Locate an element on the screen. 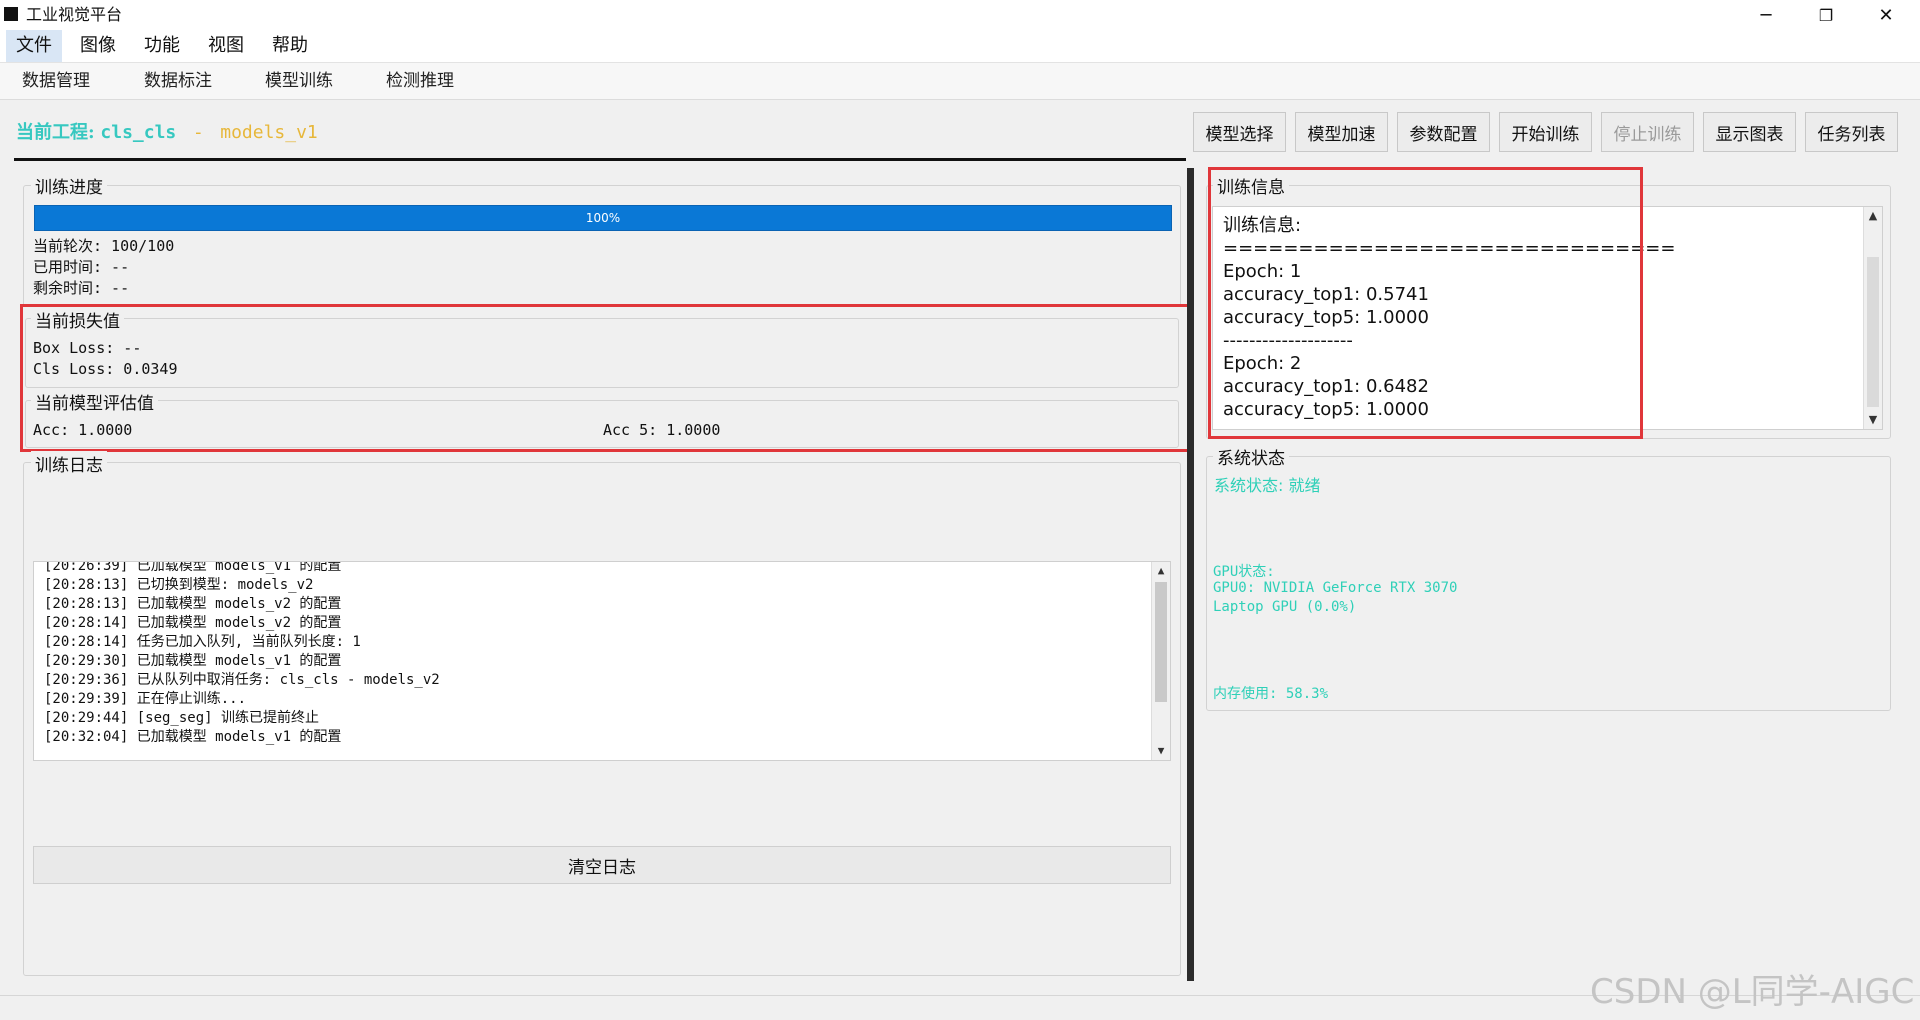 The height and width of the screenshot is (1020, 1920). log-line: [20:26:39] 已加载模型 models_v1 的配置 is located at coordinates (193, 567).